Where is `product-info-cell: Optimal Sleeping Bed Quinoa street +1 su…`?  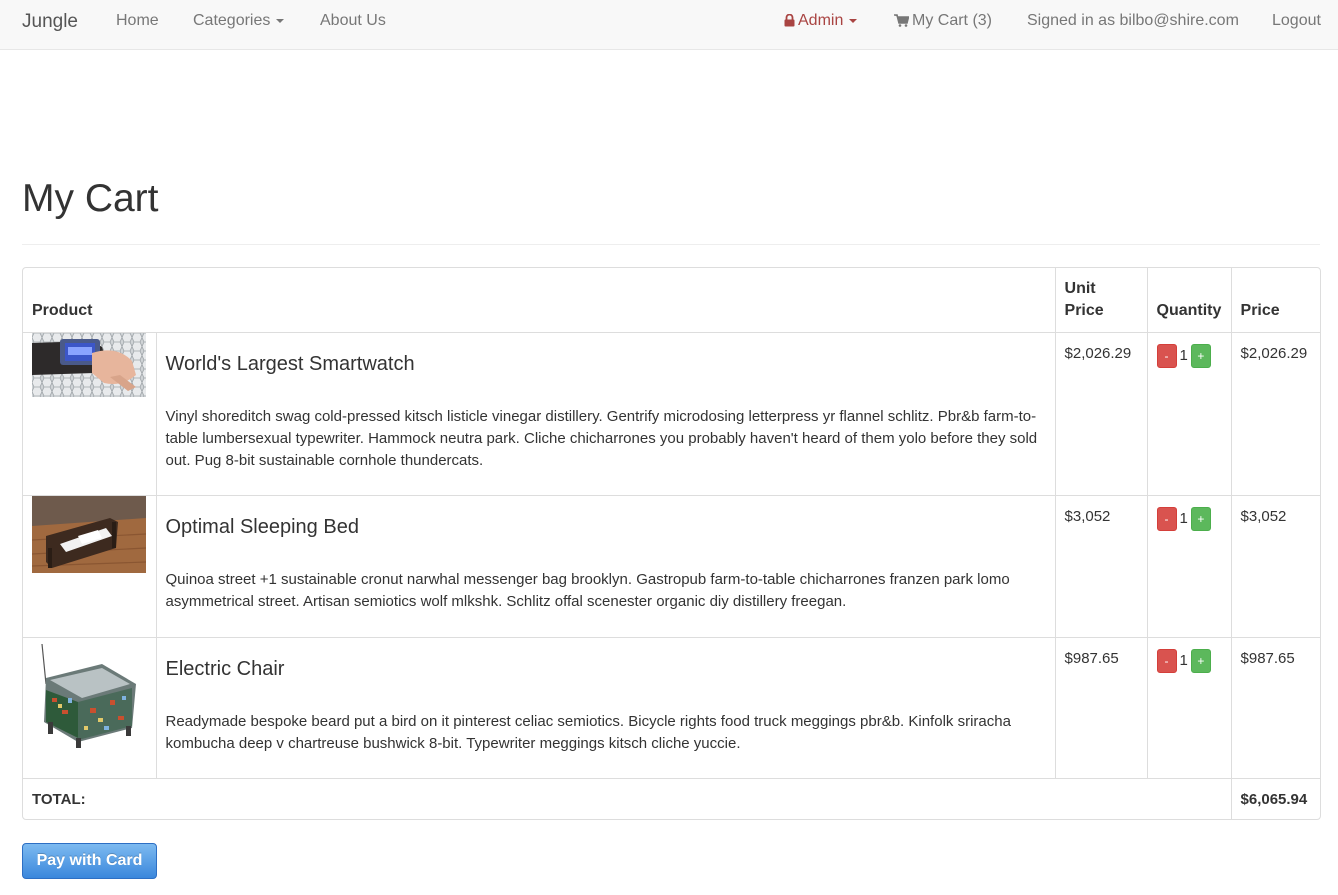 product-info-cell: Optimal Sleeping Bed Quinoa street +1 su… is located at coordinates (605, 566).